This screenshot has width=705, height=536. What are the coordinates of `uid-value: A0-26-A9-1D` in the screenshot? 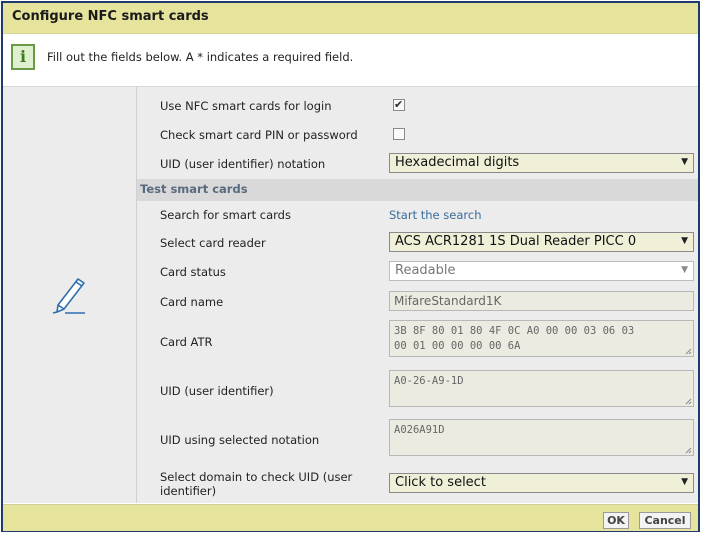 It's located at (429, 381).